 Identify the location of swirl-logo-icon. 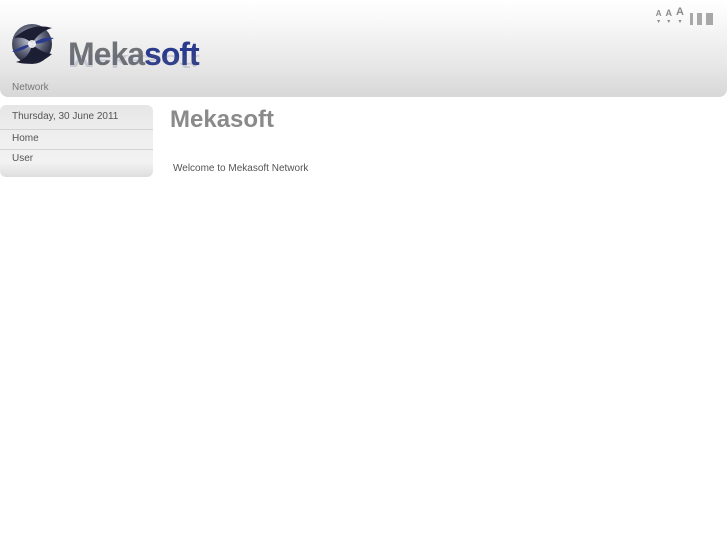
(33, 44).